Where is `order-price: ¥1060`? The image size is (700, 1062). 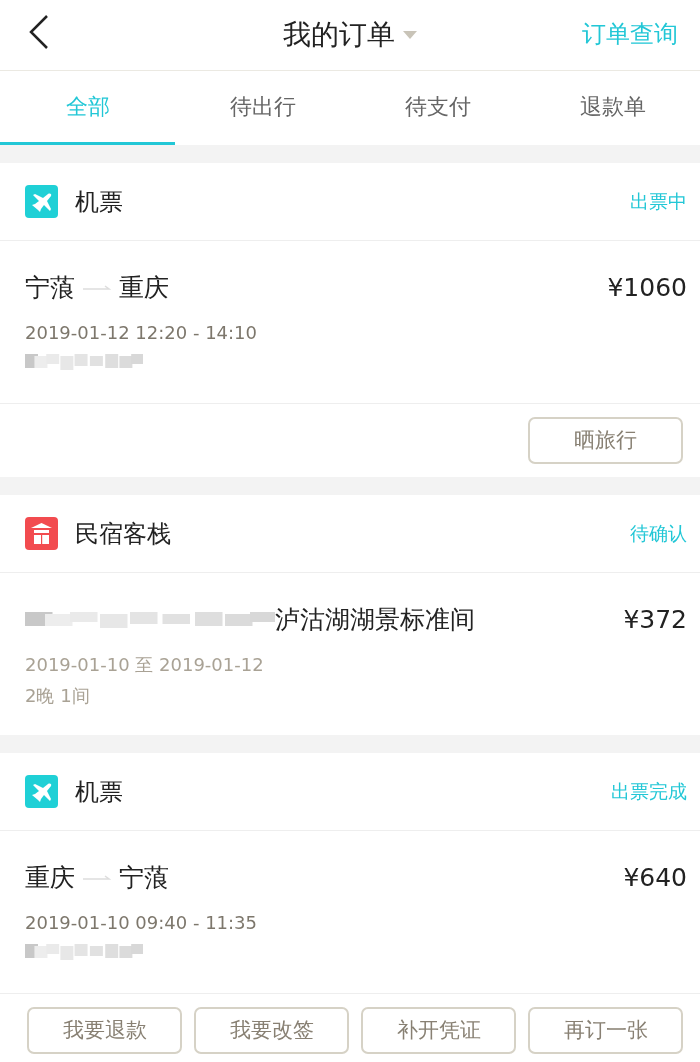 order-price: ¥1060 is located at coordinates (647, 288).